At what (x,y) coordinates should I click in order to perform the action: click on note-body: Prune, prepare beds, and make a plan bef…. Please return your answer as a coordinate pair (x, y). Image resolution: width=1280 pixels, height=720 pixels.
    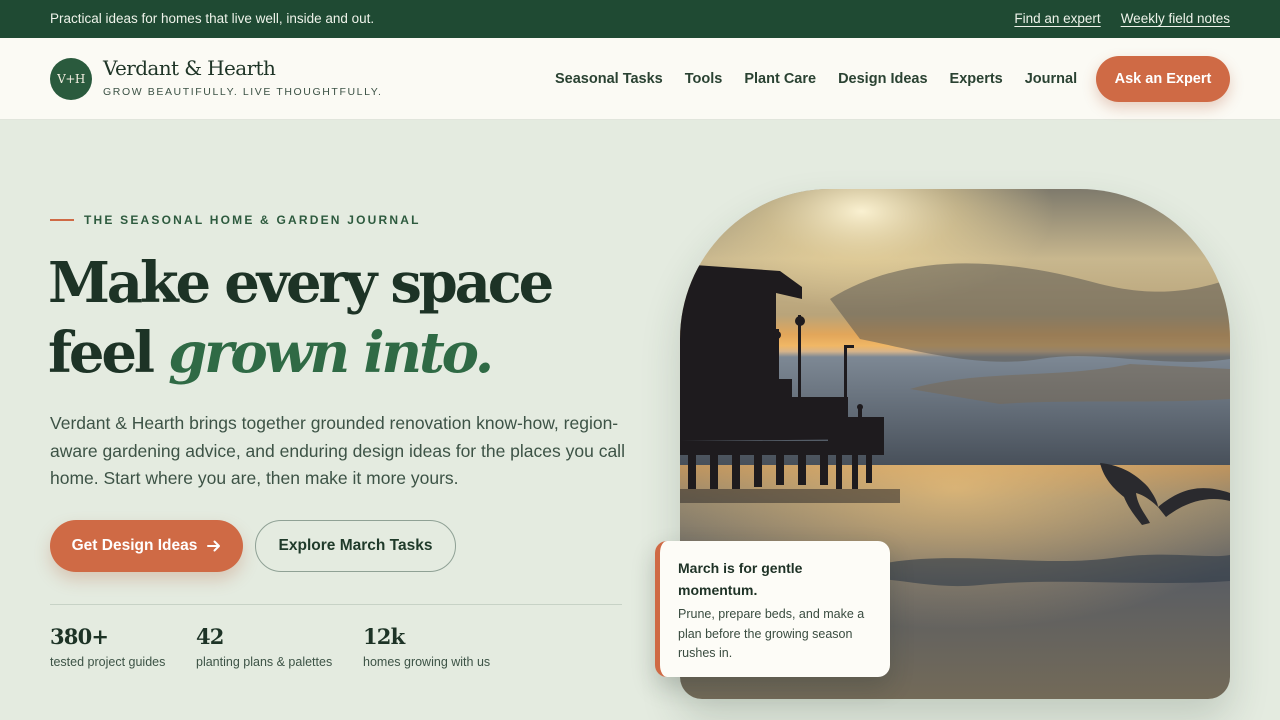
    Looking at the image, I should click on (771, 633).